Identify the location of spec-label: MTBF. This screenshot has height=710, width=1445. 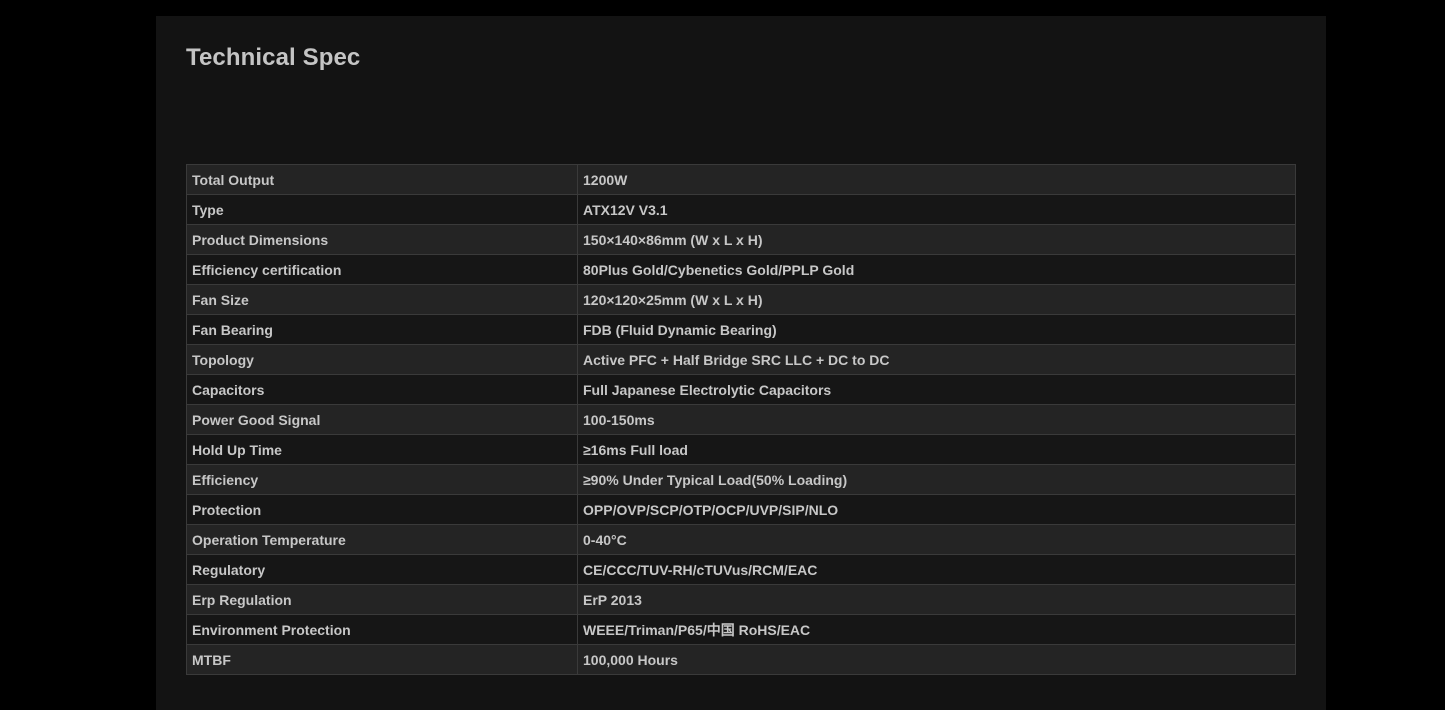
(382, 659).